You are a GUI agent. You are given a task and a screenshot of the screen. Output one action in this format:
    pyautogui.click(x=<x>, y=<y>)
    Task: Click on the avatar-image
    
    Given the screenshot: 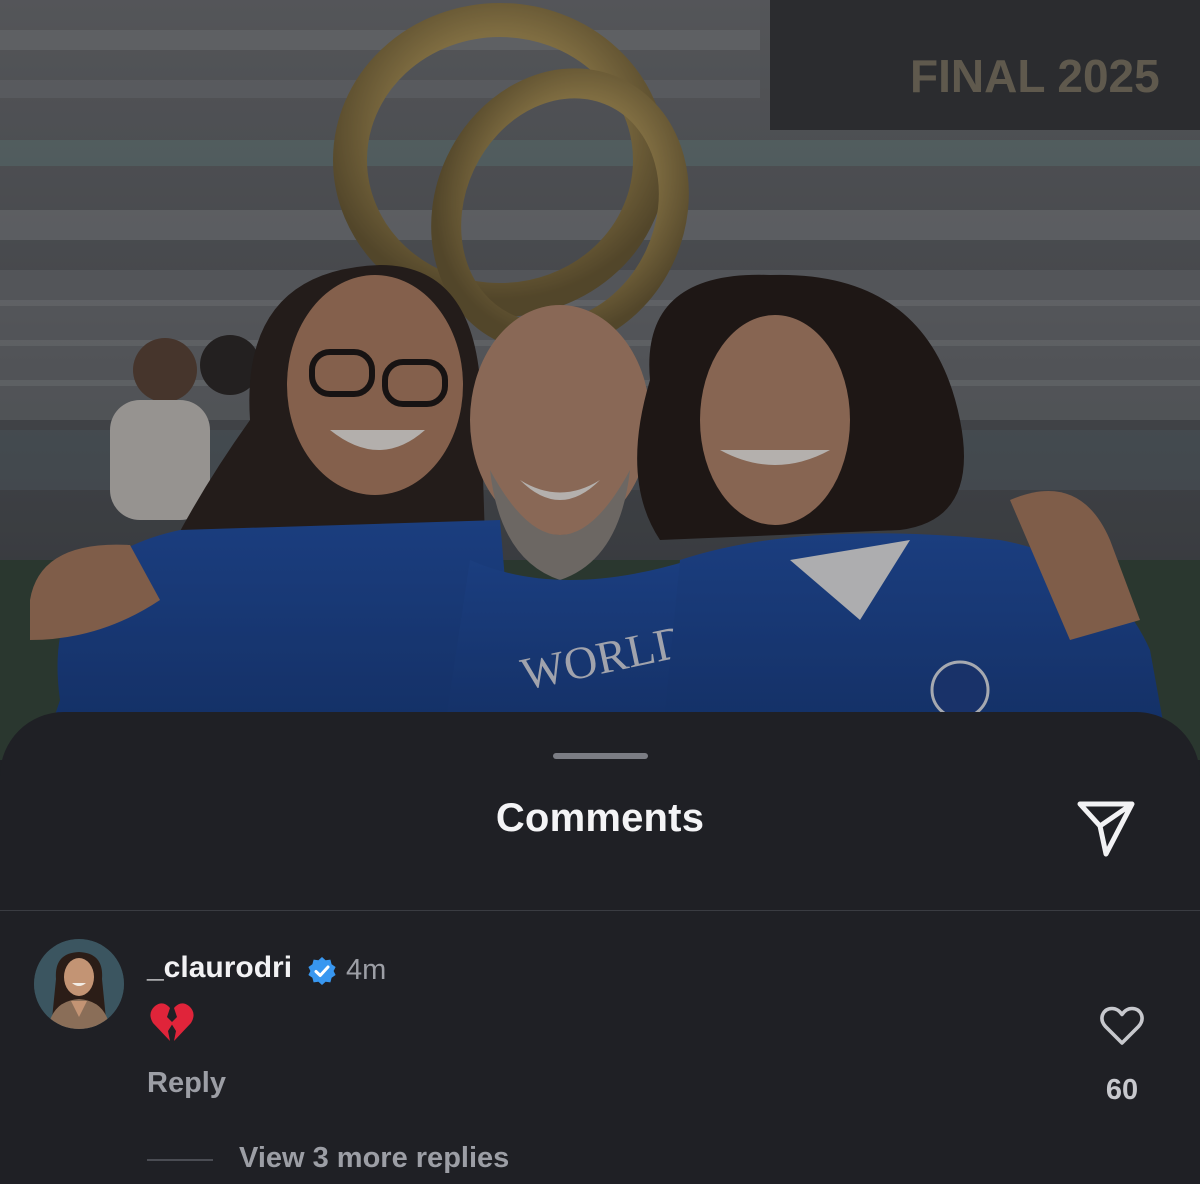 What is the action you would take?
    pyautogui.click(x=79, y=984)
    